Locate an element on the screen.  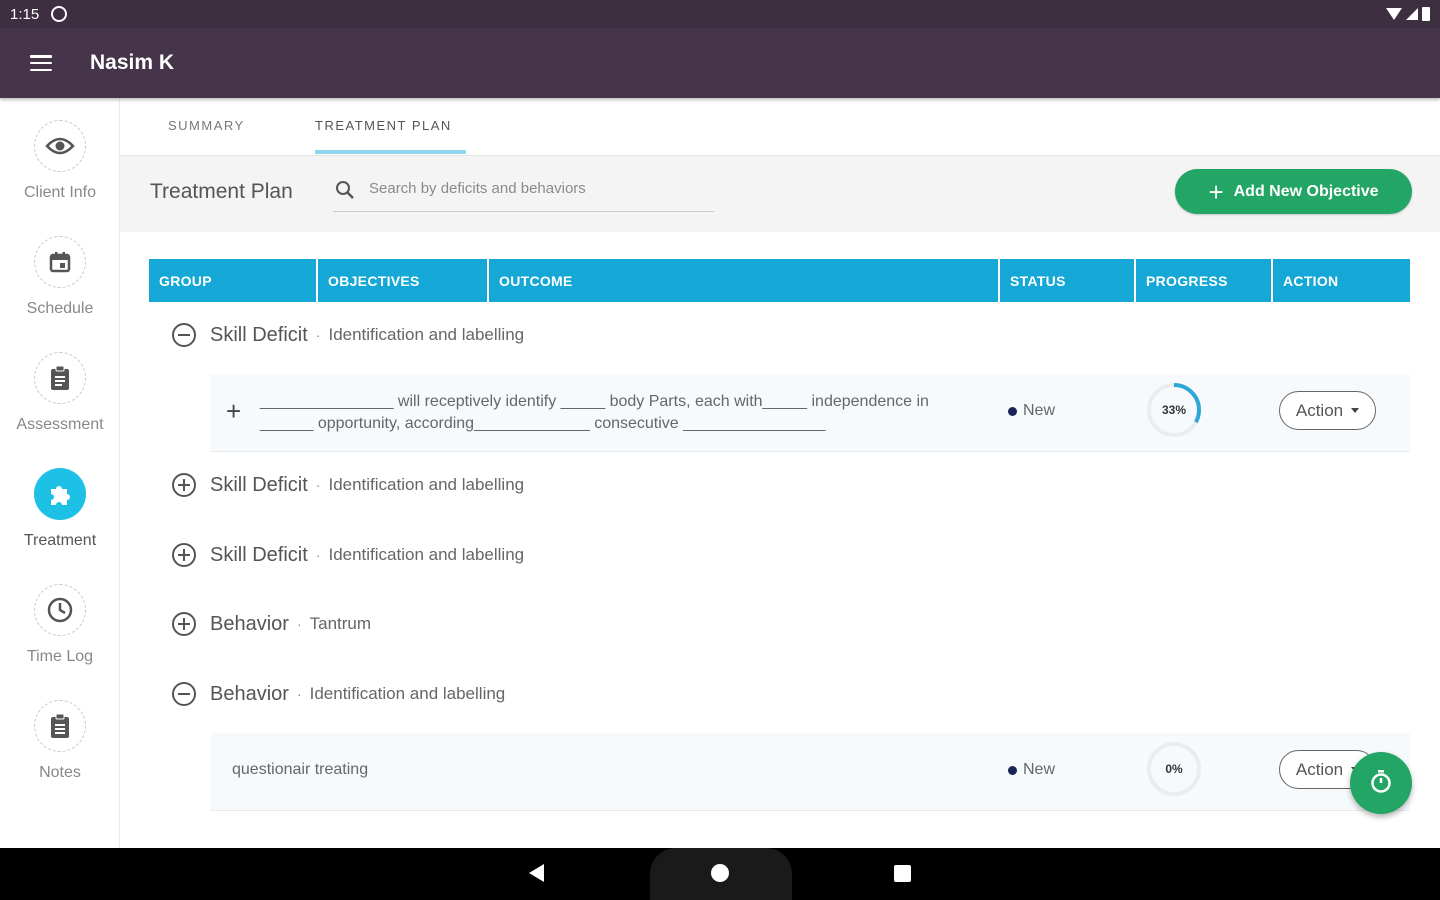
column-header-objectives: OBJECTIVES is located at coordinates (403, 280).